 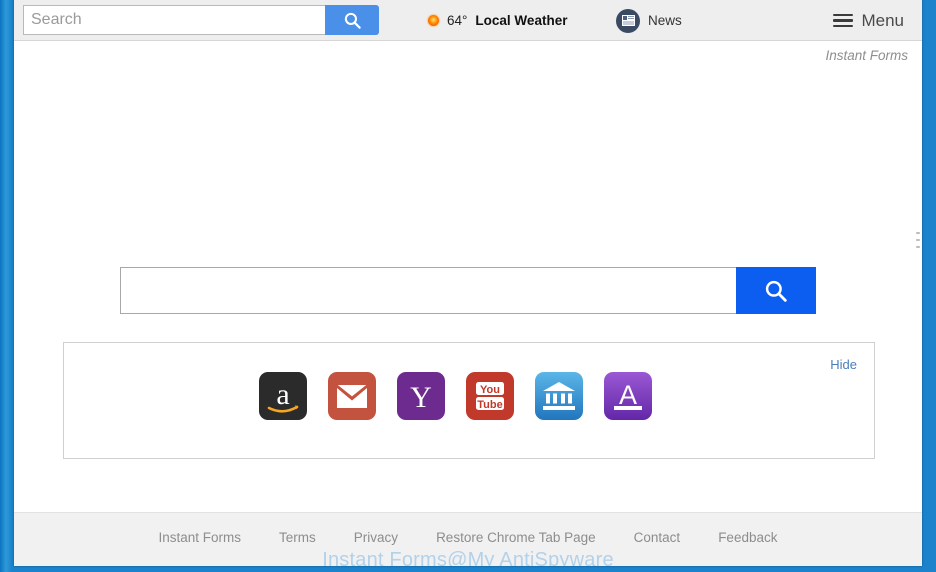 I want to click on main-search-button, so click(x=776, y=290).